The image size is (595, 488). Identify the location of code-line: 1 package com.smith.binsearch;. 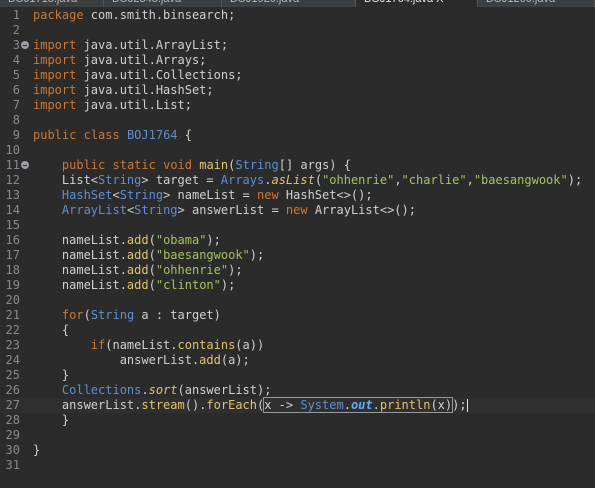
(297, 15).